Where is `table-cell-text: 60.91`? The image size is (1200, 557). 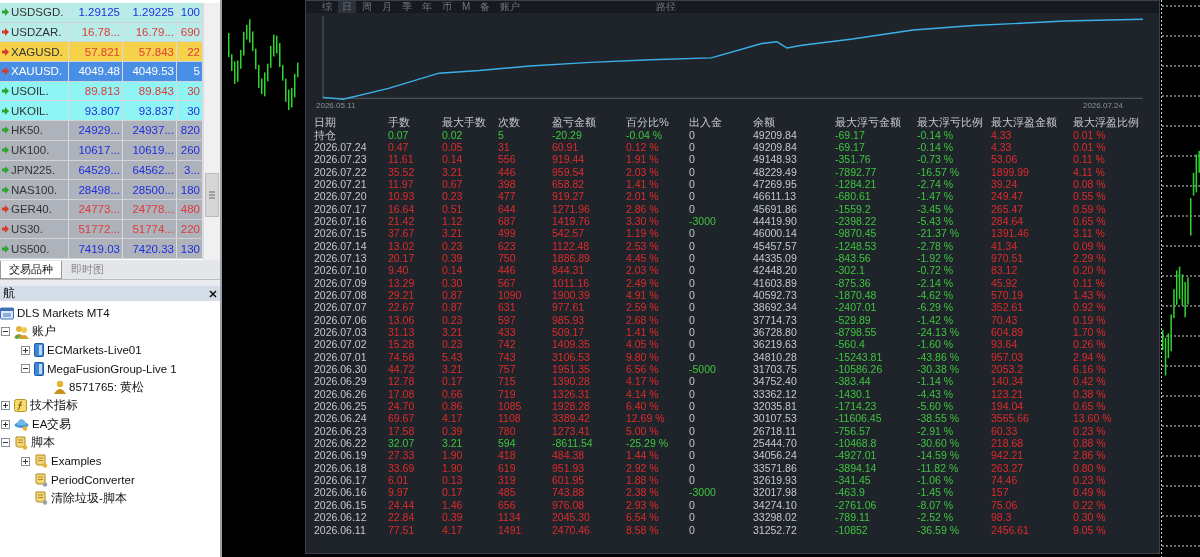 table-cell-text: 60.91 is located at coordinates (566, 146).